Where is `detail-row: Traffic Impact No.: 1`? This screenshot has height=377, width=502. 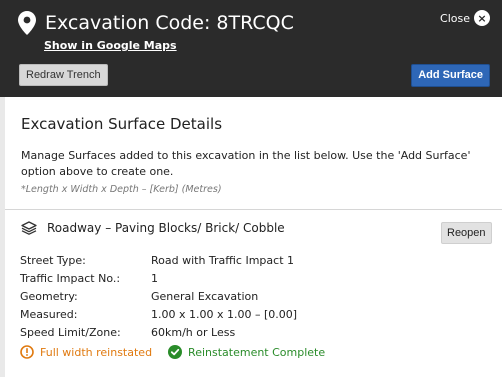 detail-row: Traffic Impact No.: 1 is located at coordinates (158, 278).